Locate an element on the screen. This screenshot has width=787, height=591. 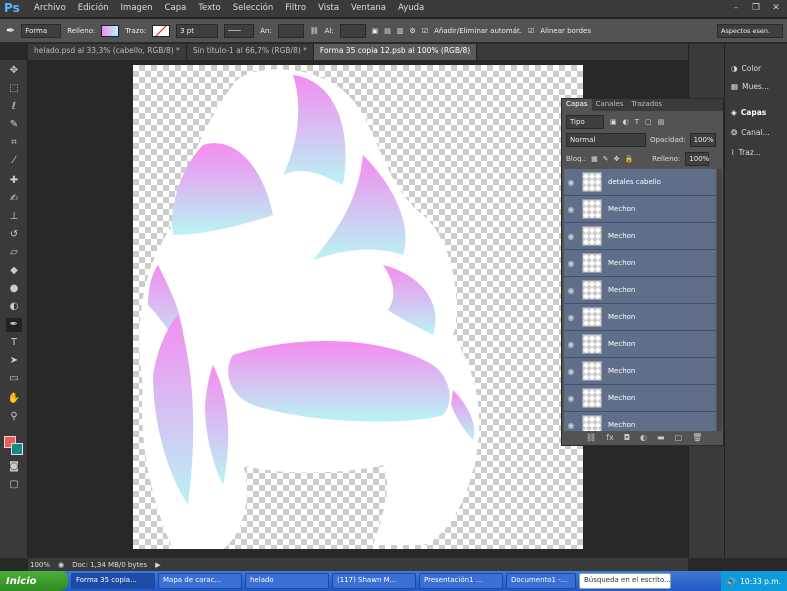
stroke-swatch is located at coordinates (161, 30).